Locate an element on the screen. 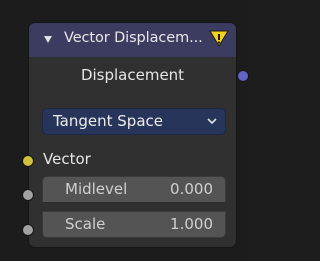 This screenshot has height=261, width=320. warning-icon is located at coordinates (219, 38).